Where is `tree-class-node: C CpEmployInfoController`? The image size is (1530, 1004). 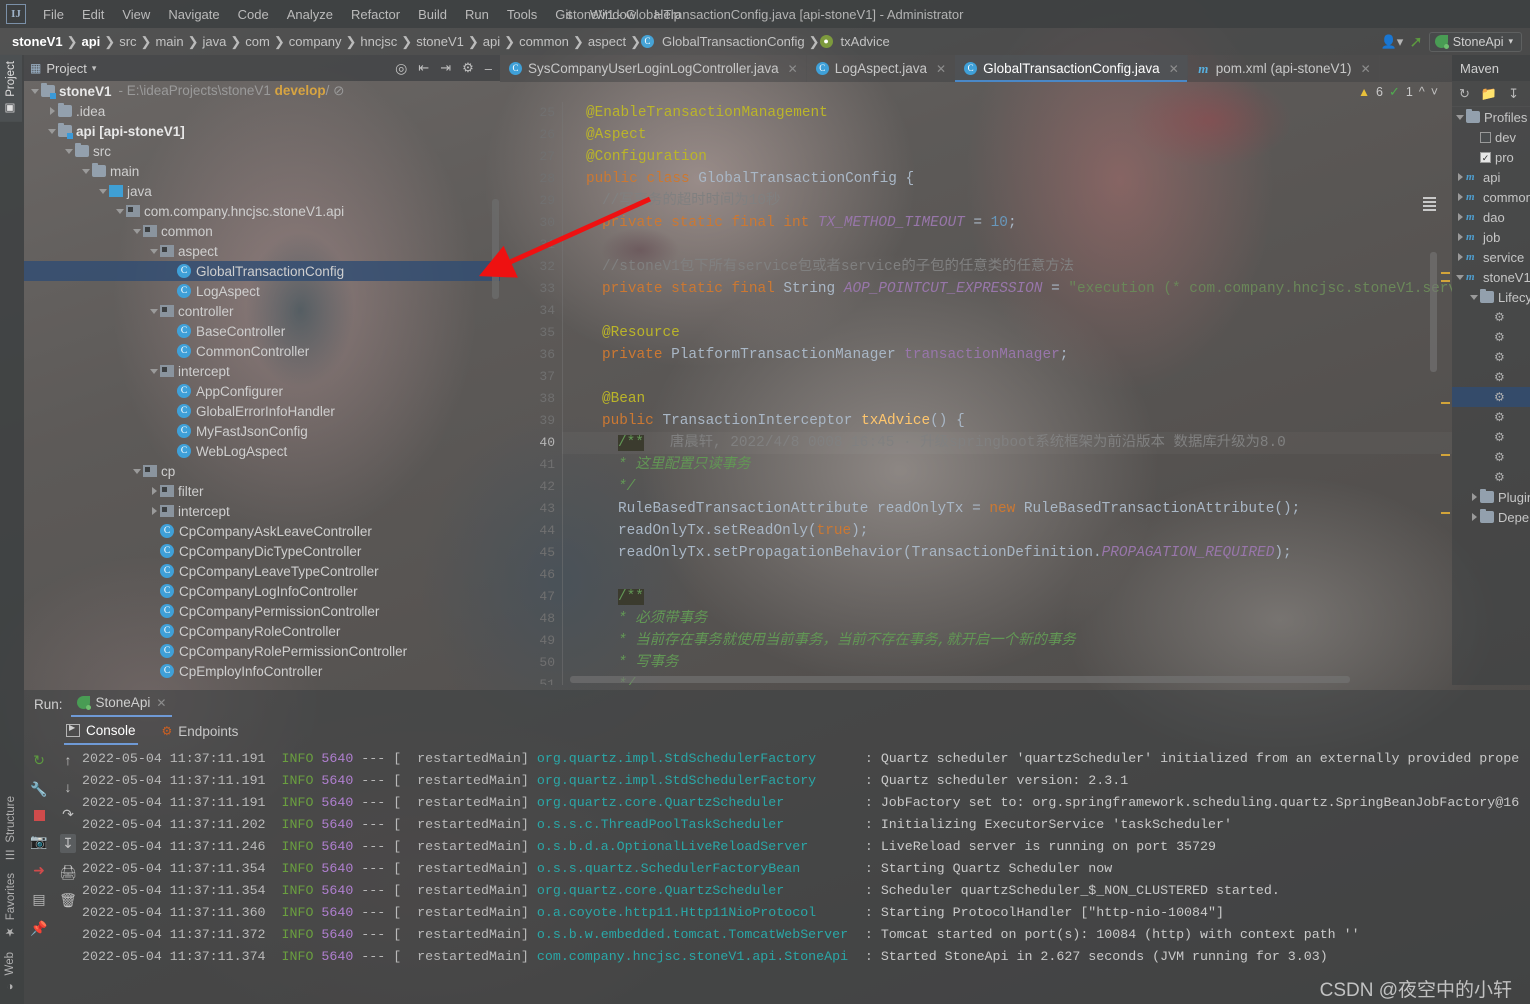 tree-class-node: C CpEmployInfoController is located at coordinates (262, 671).